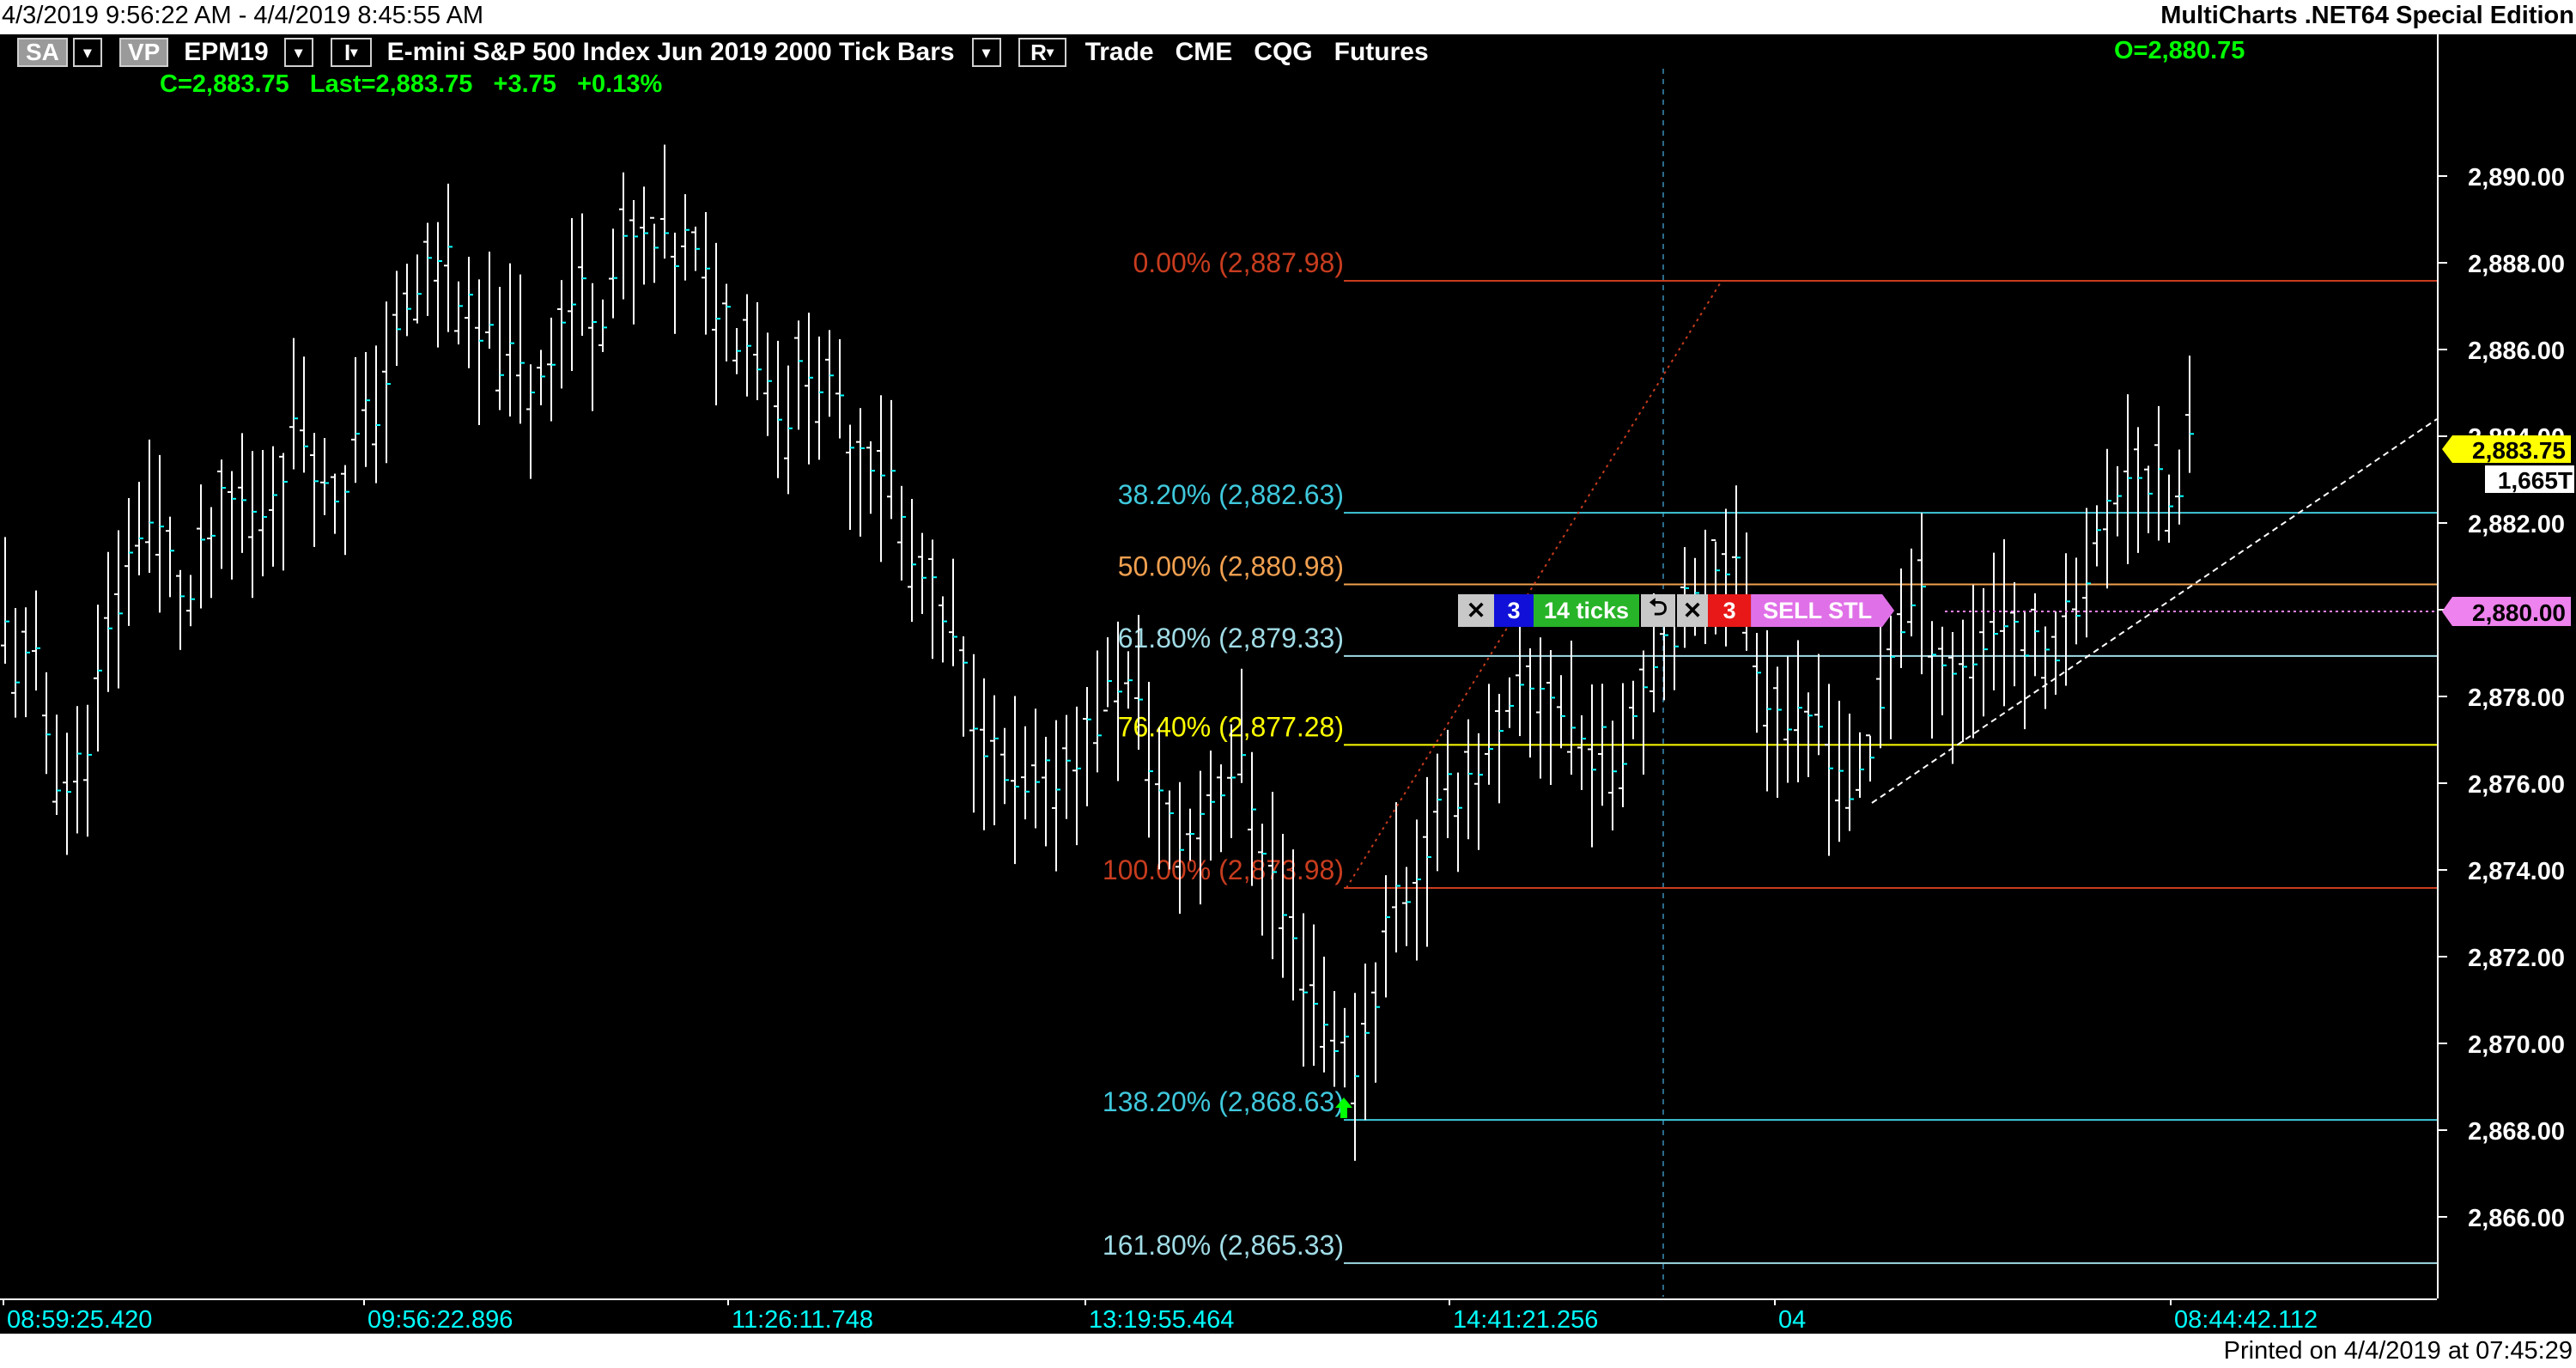  I want to click on order-quantity-left: 3, so click(1514, 610).